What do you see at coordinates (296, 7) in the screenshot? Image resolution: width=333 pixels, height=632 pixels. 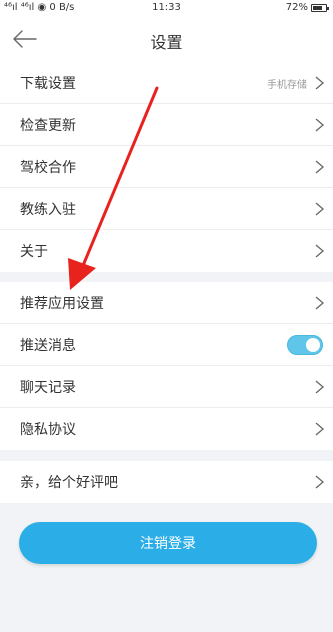 I see `battery-percent: 72%` at bounding box center [296, 7].